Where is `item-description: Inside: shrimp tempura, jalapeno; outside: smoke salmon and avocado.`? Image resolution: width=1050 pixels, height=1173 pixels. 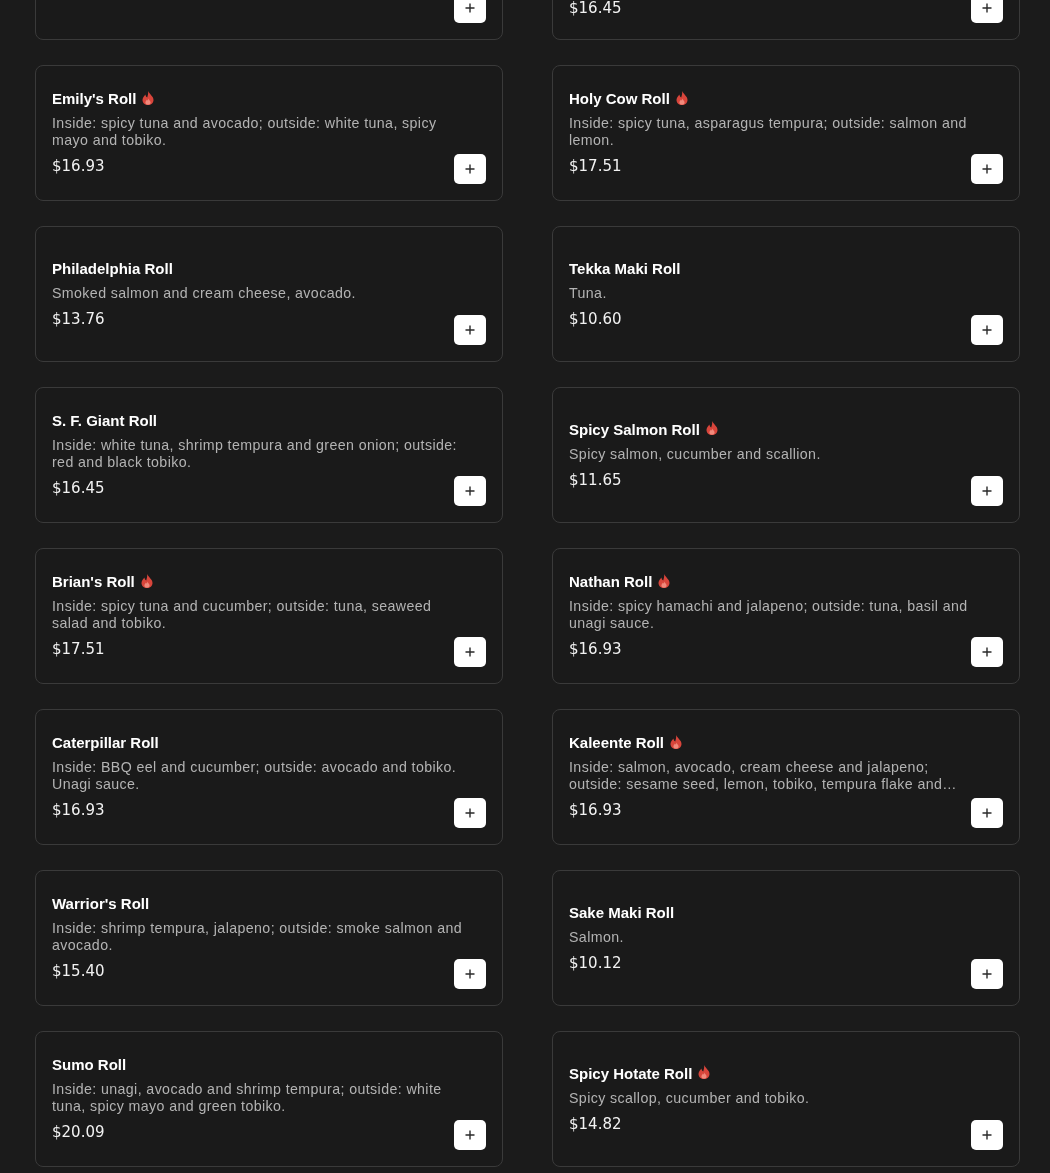 item-description: Inside: shrimp tempura, jalapeno; outside: smoke salmon and avocado. is located at coordinates (258, 937).